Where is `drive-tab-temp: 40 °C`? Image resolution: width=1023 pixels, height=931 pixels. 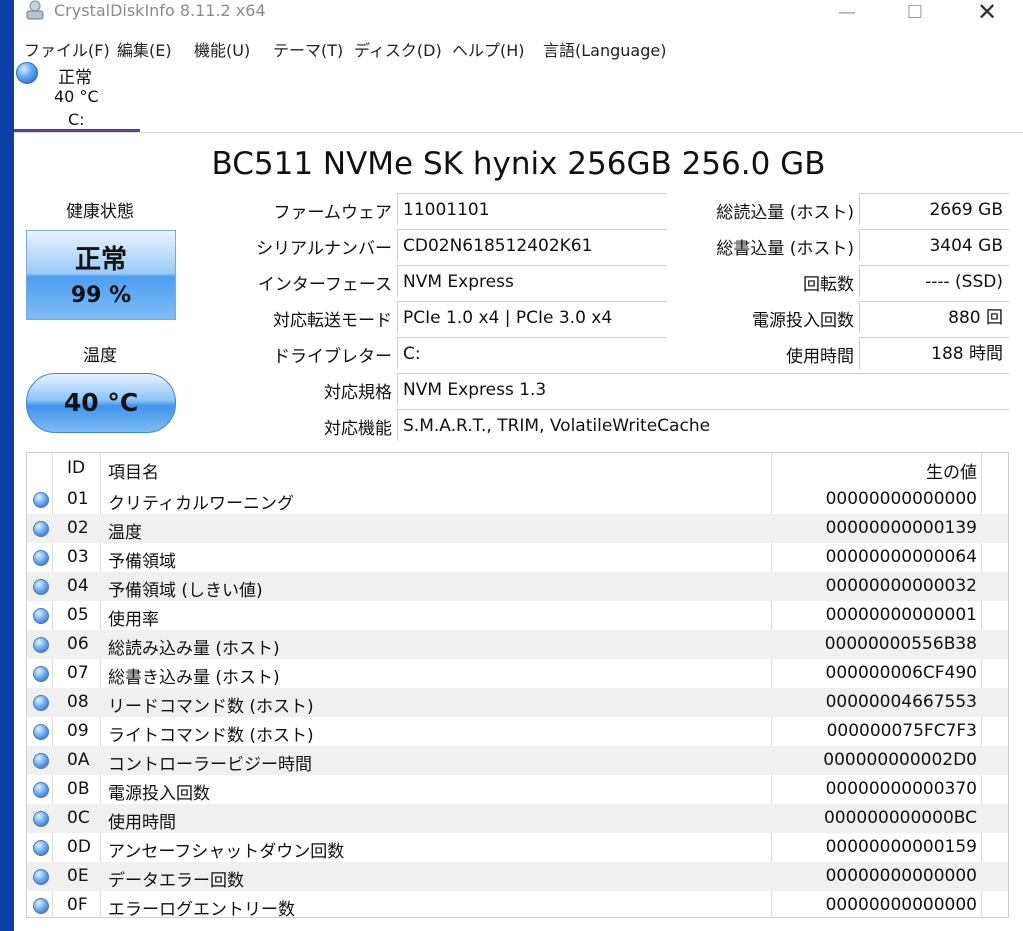 drive-tab-temp: 40 °C is located at coordinates (76, 96).